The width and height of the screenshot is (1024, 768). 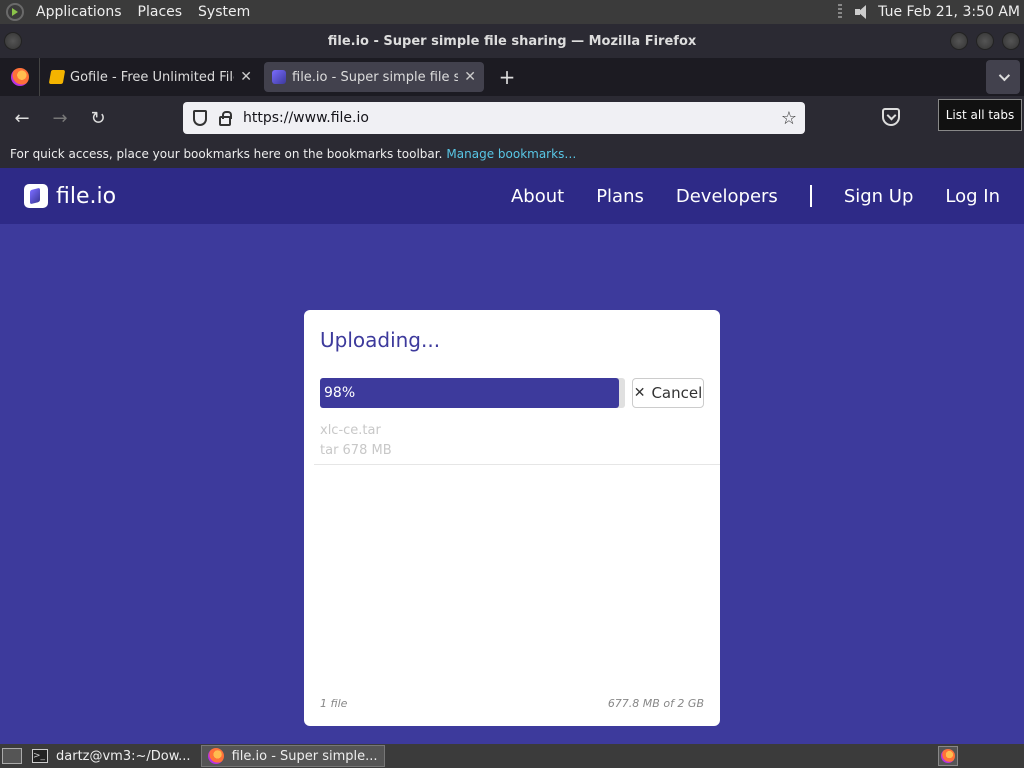 What do you see at coordinates (810, 196) in the screenshot?
I see `nav-divider` at bounding box center [810, 196].